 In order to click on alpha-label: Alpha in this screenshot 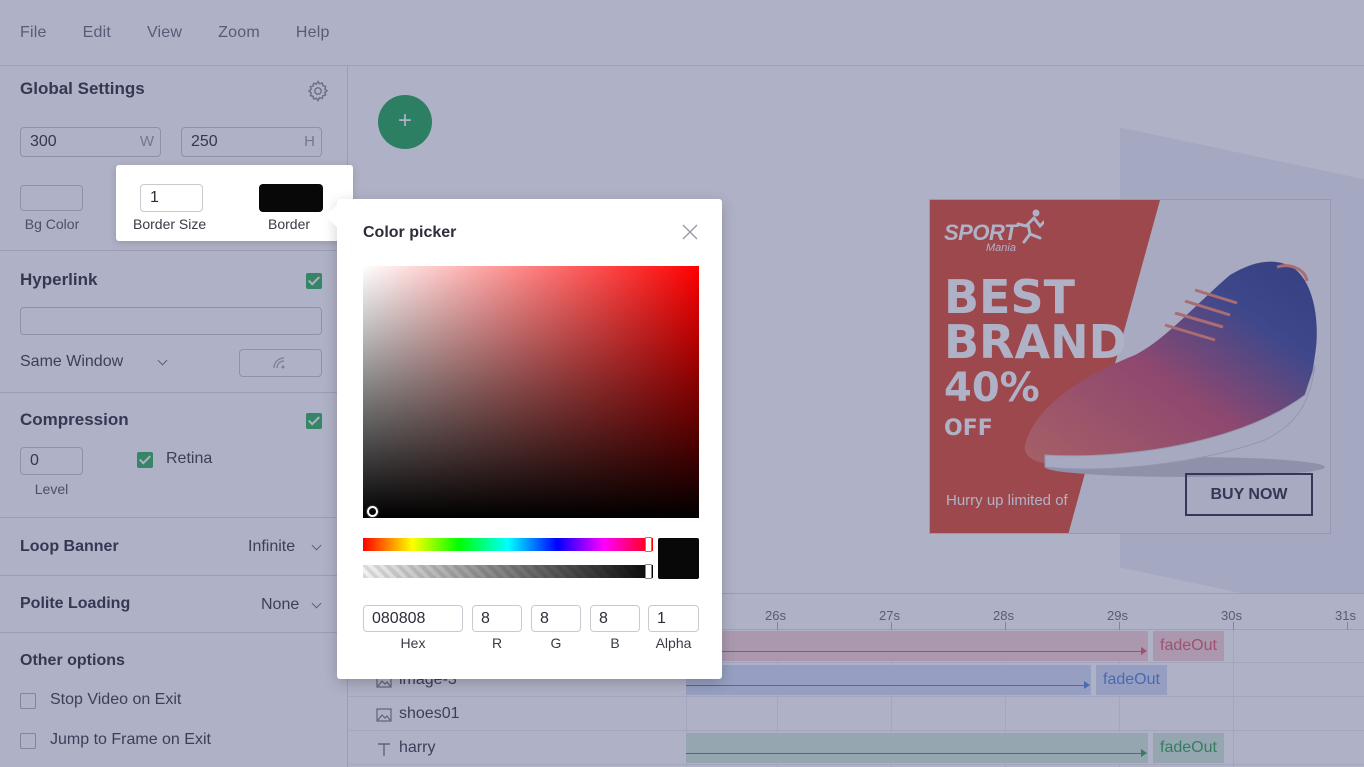, I will do `click(673, 643)`.